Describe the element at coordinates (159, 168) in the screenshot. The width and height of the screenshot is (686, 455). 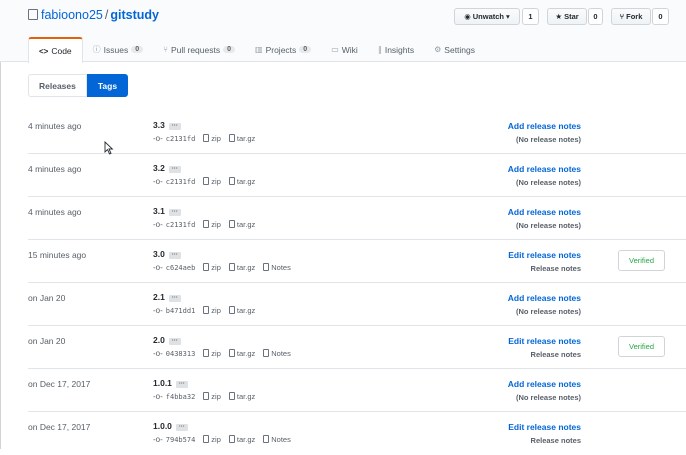
I see `tag-name-link: 3.2` at that location.